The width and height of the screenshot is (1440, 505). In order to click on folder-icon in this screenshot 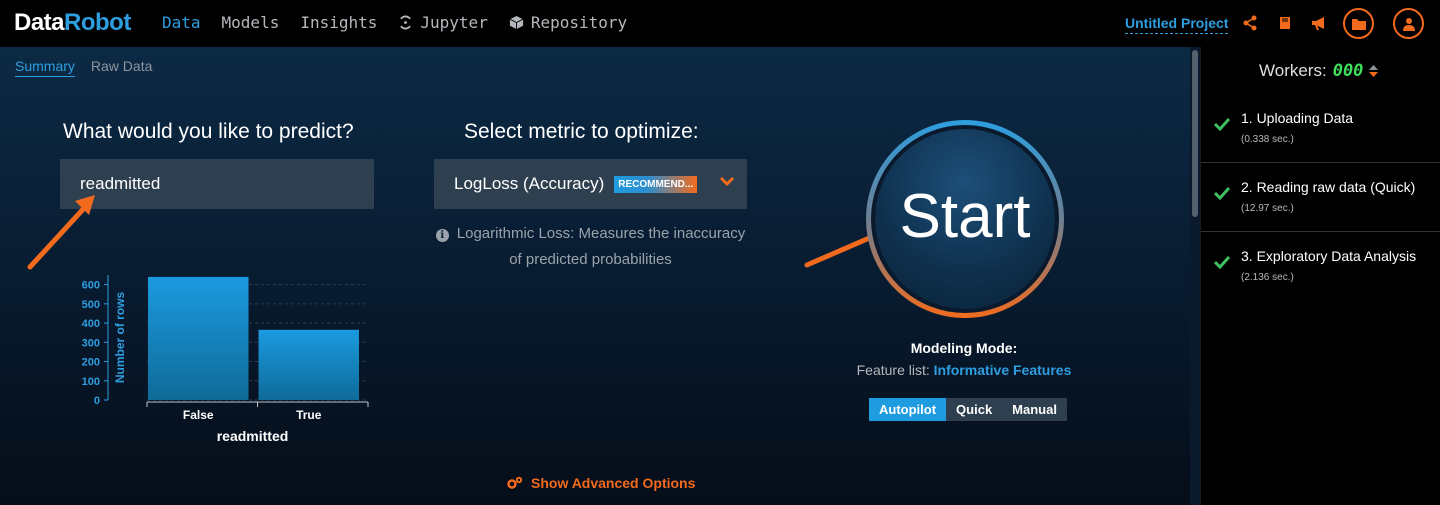, I will do `click(1358, 24)`.